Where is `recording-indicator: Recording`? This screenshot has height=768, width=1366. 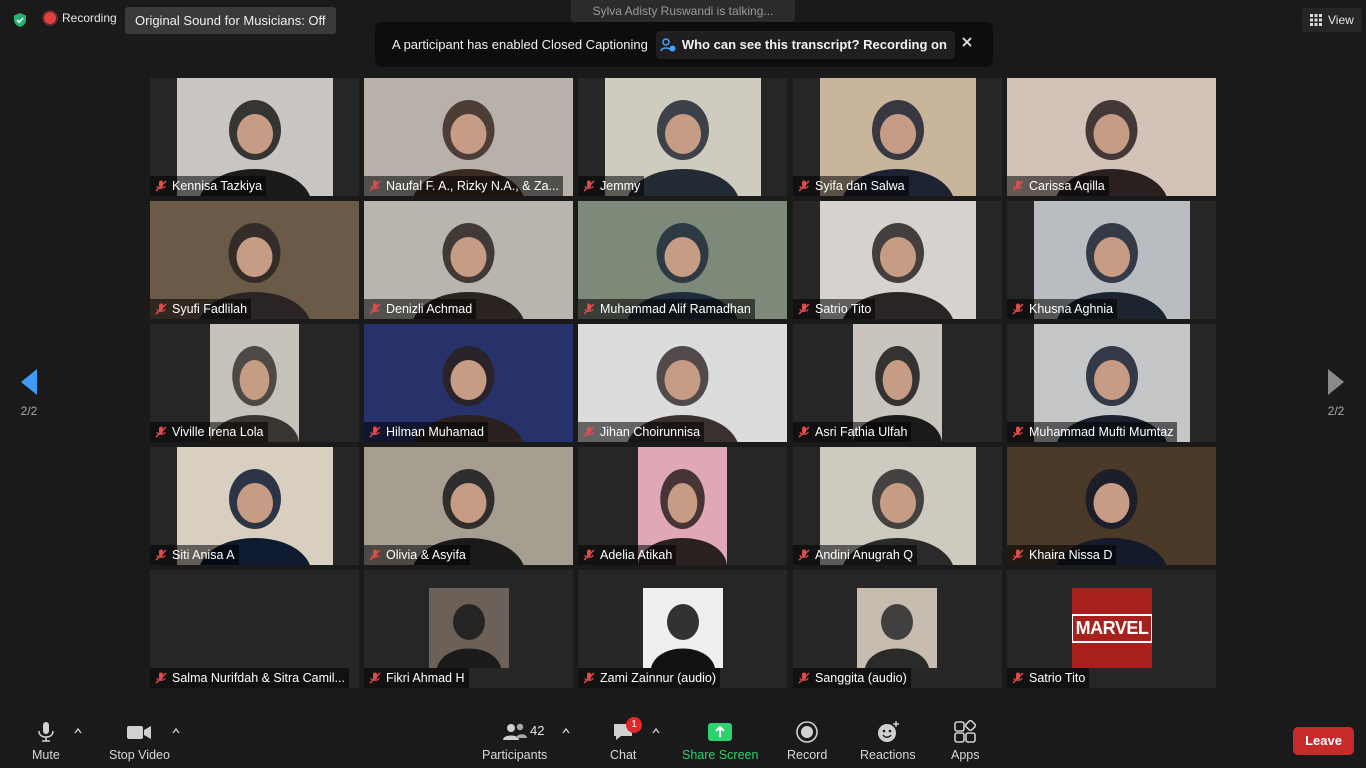 recording-indicator: Recording is located at coordinates (80, 18).